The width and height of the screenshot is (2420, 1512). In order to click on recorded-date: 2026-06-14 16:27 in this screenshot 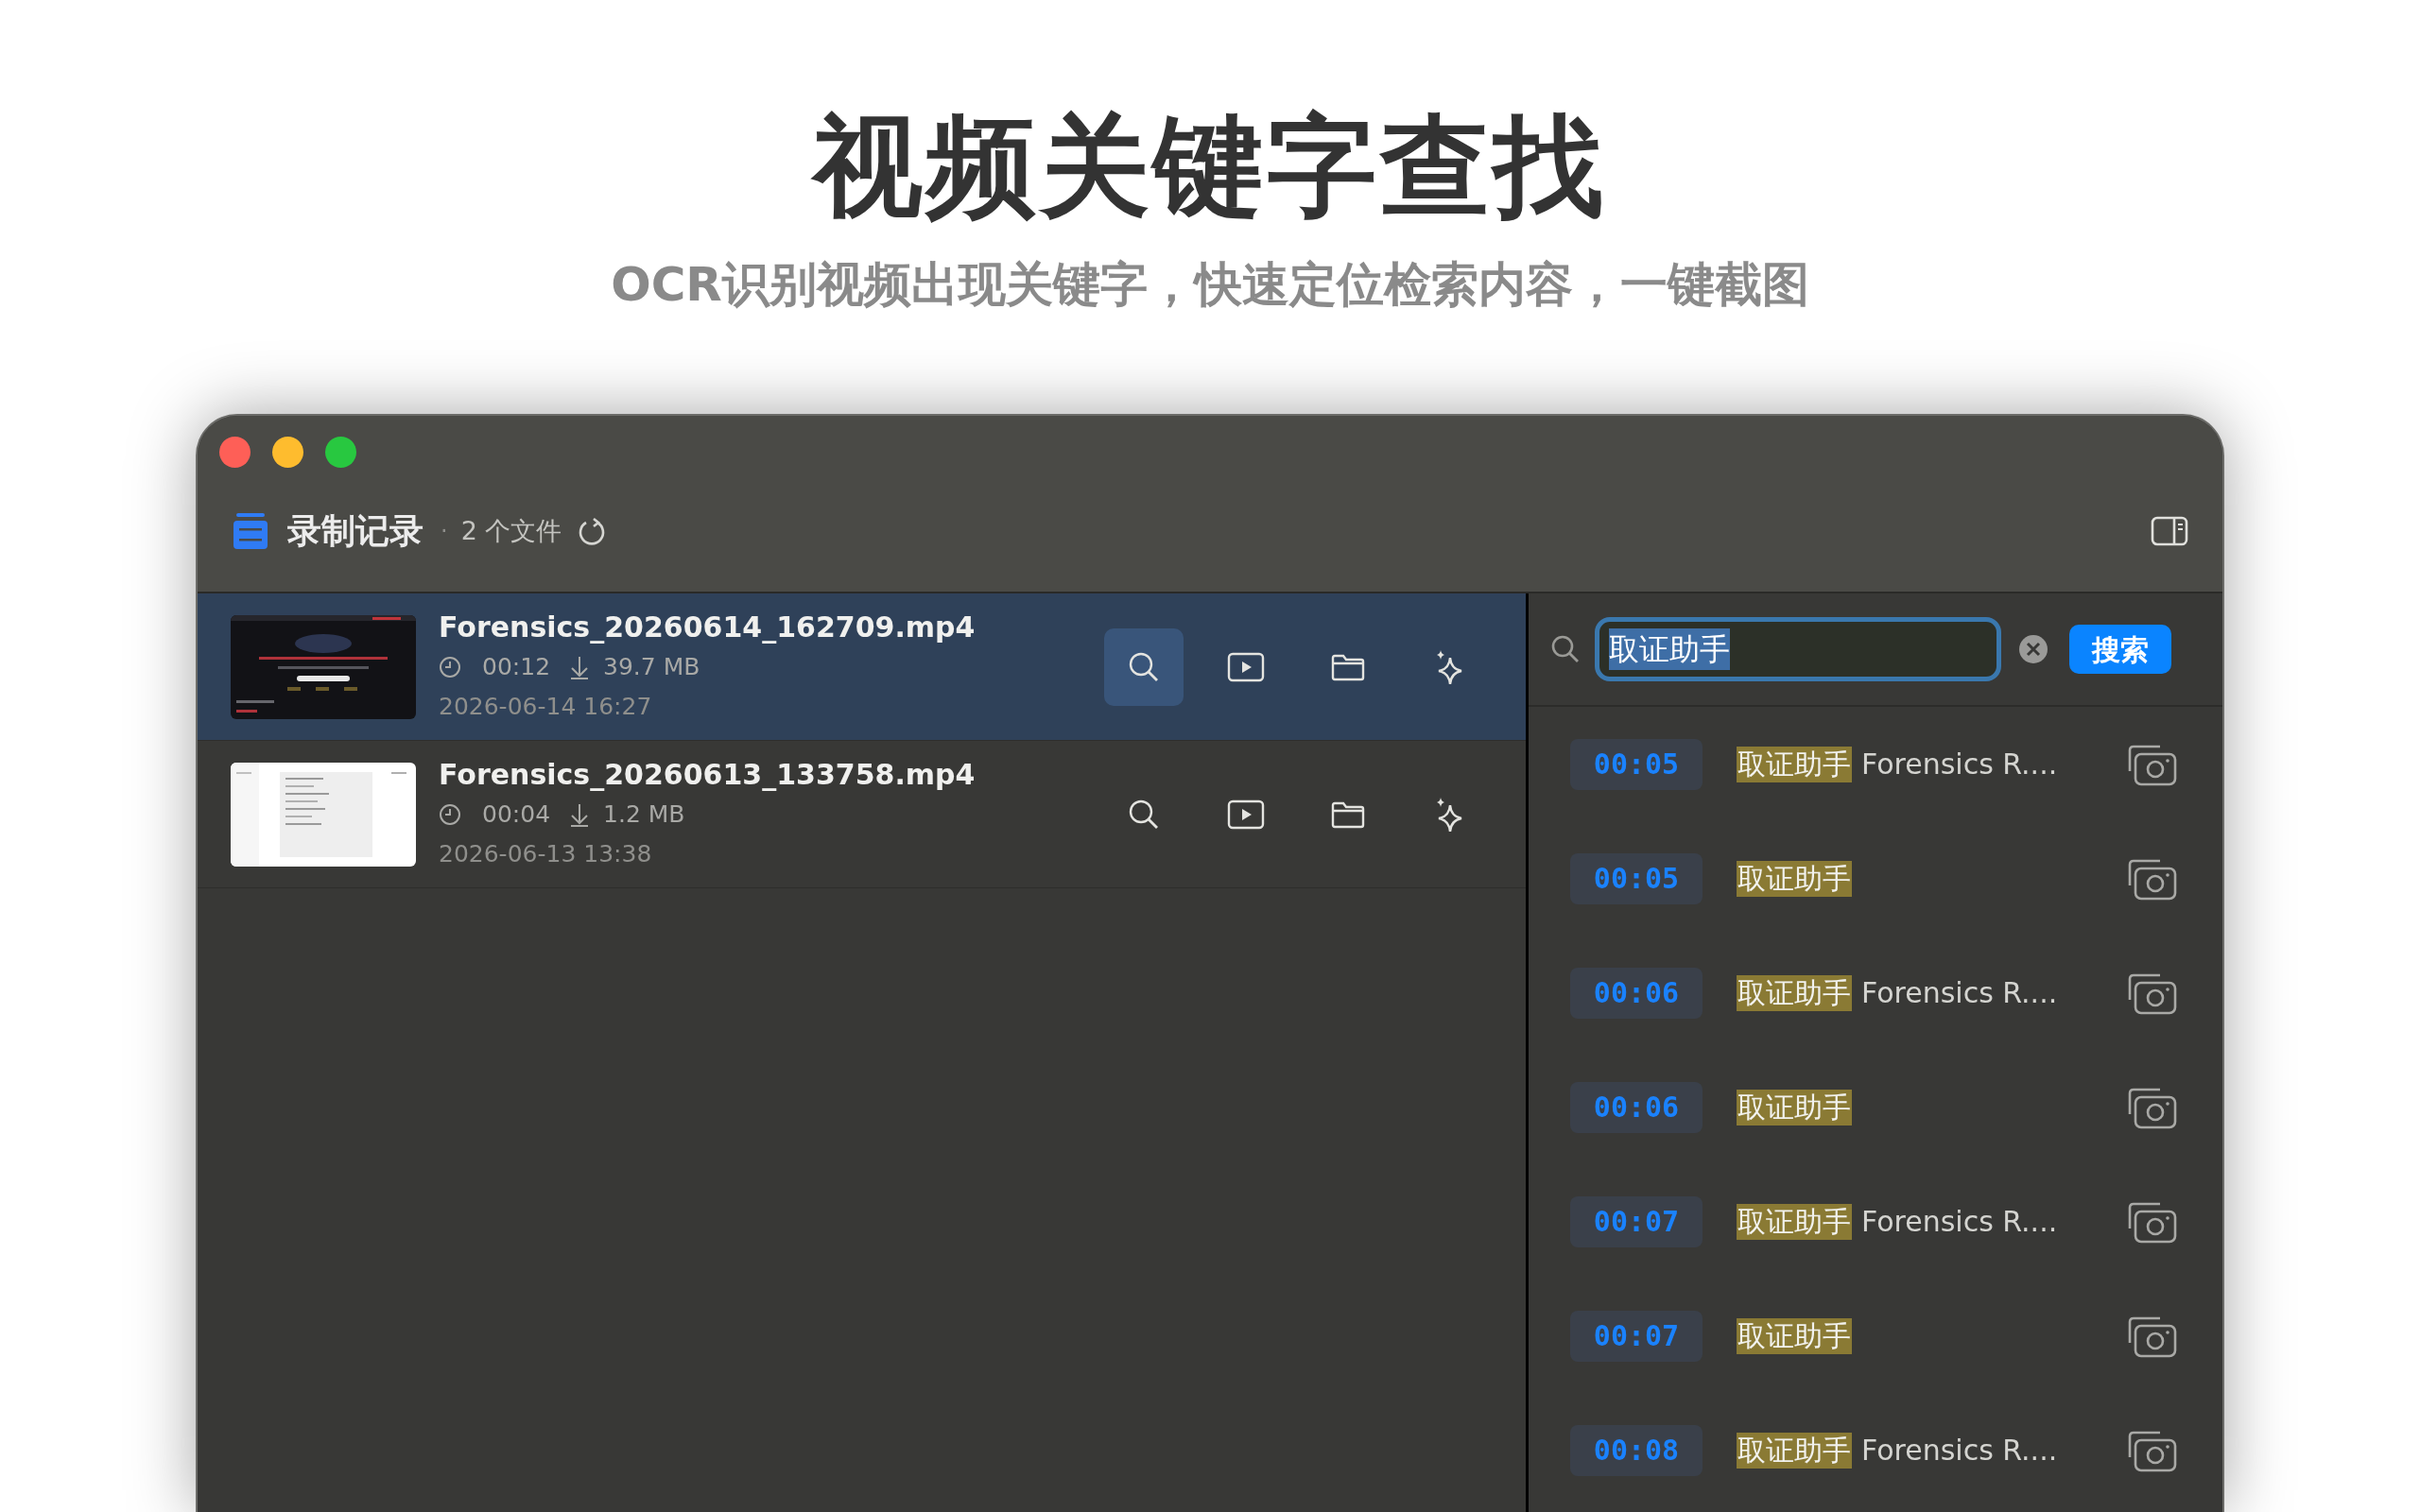, I will do `click(546, 706)`.